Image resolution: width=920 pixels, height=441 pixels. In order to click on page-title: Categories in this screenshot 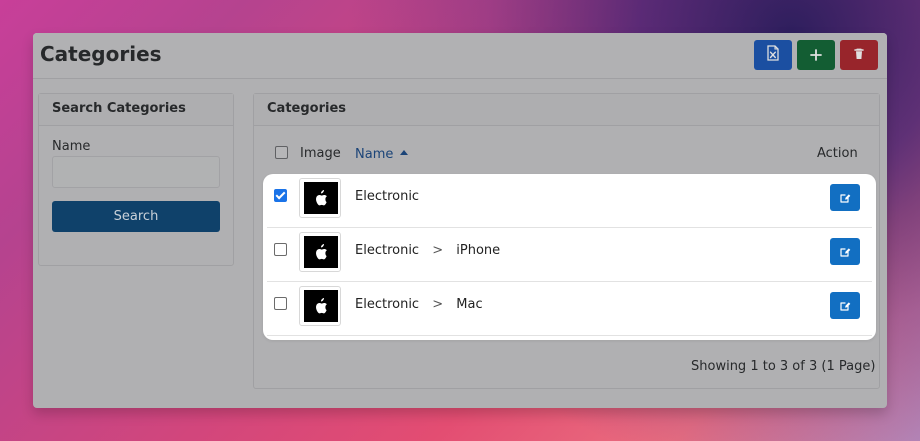, I will do `click(101, 54)`.